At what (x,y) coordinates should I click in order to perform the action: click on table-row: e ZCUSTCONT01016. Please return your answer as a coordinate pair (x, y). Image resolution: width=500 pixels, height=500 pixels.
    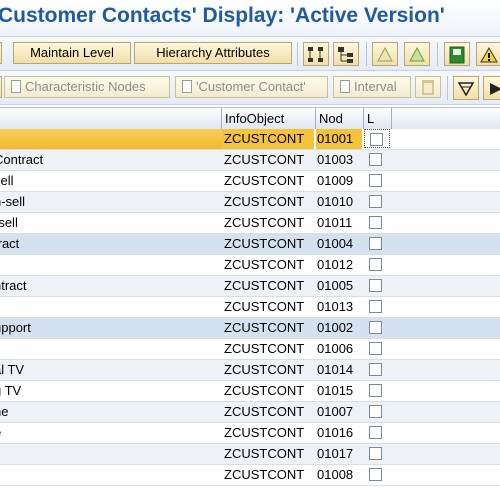
    Looking at the image, I should click on (250, 433).